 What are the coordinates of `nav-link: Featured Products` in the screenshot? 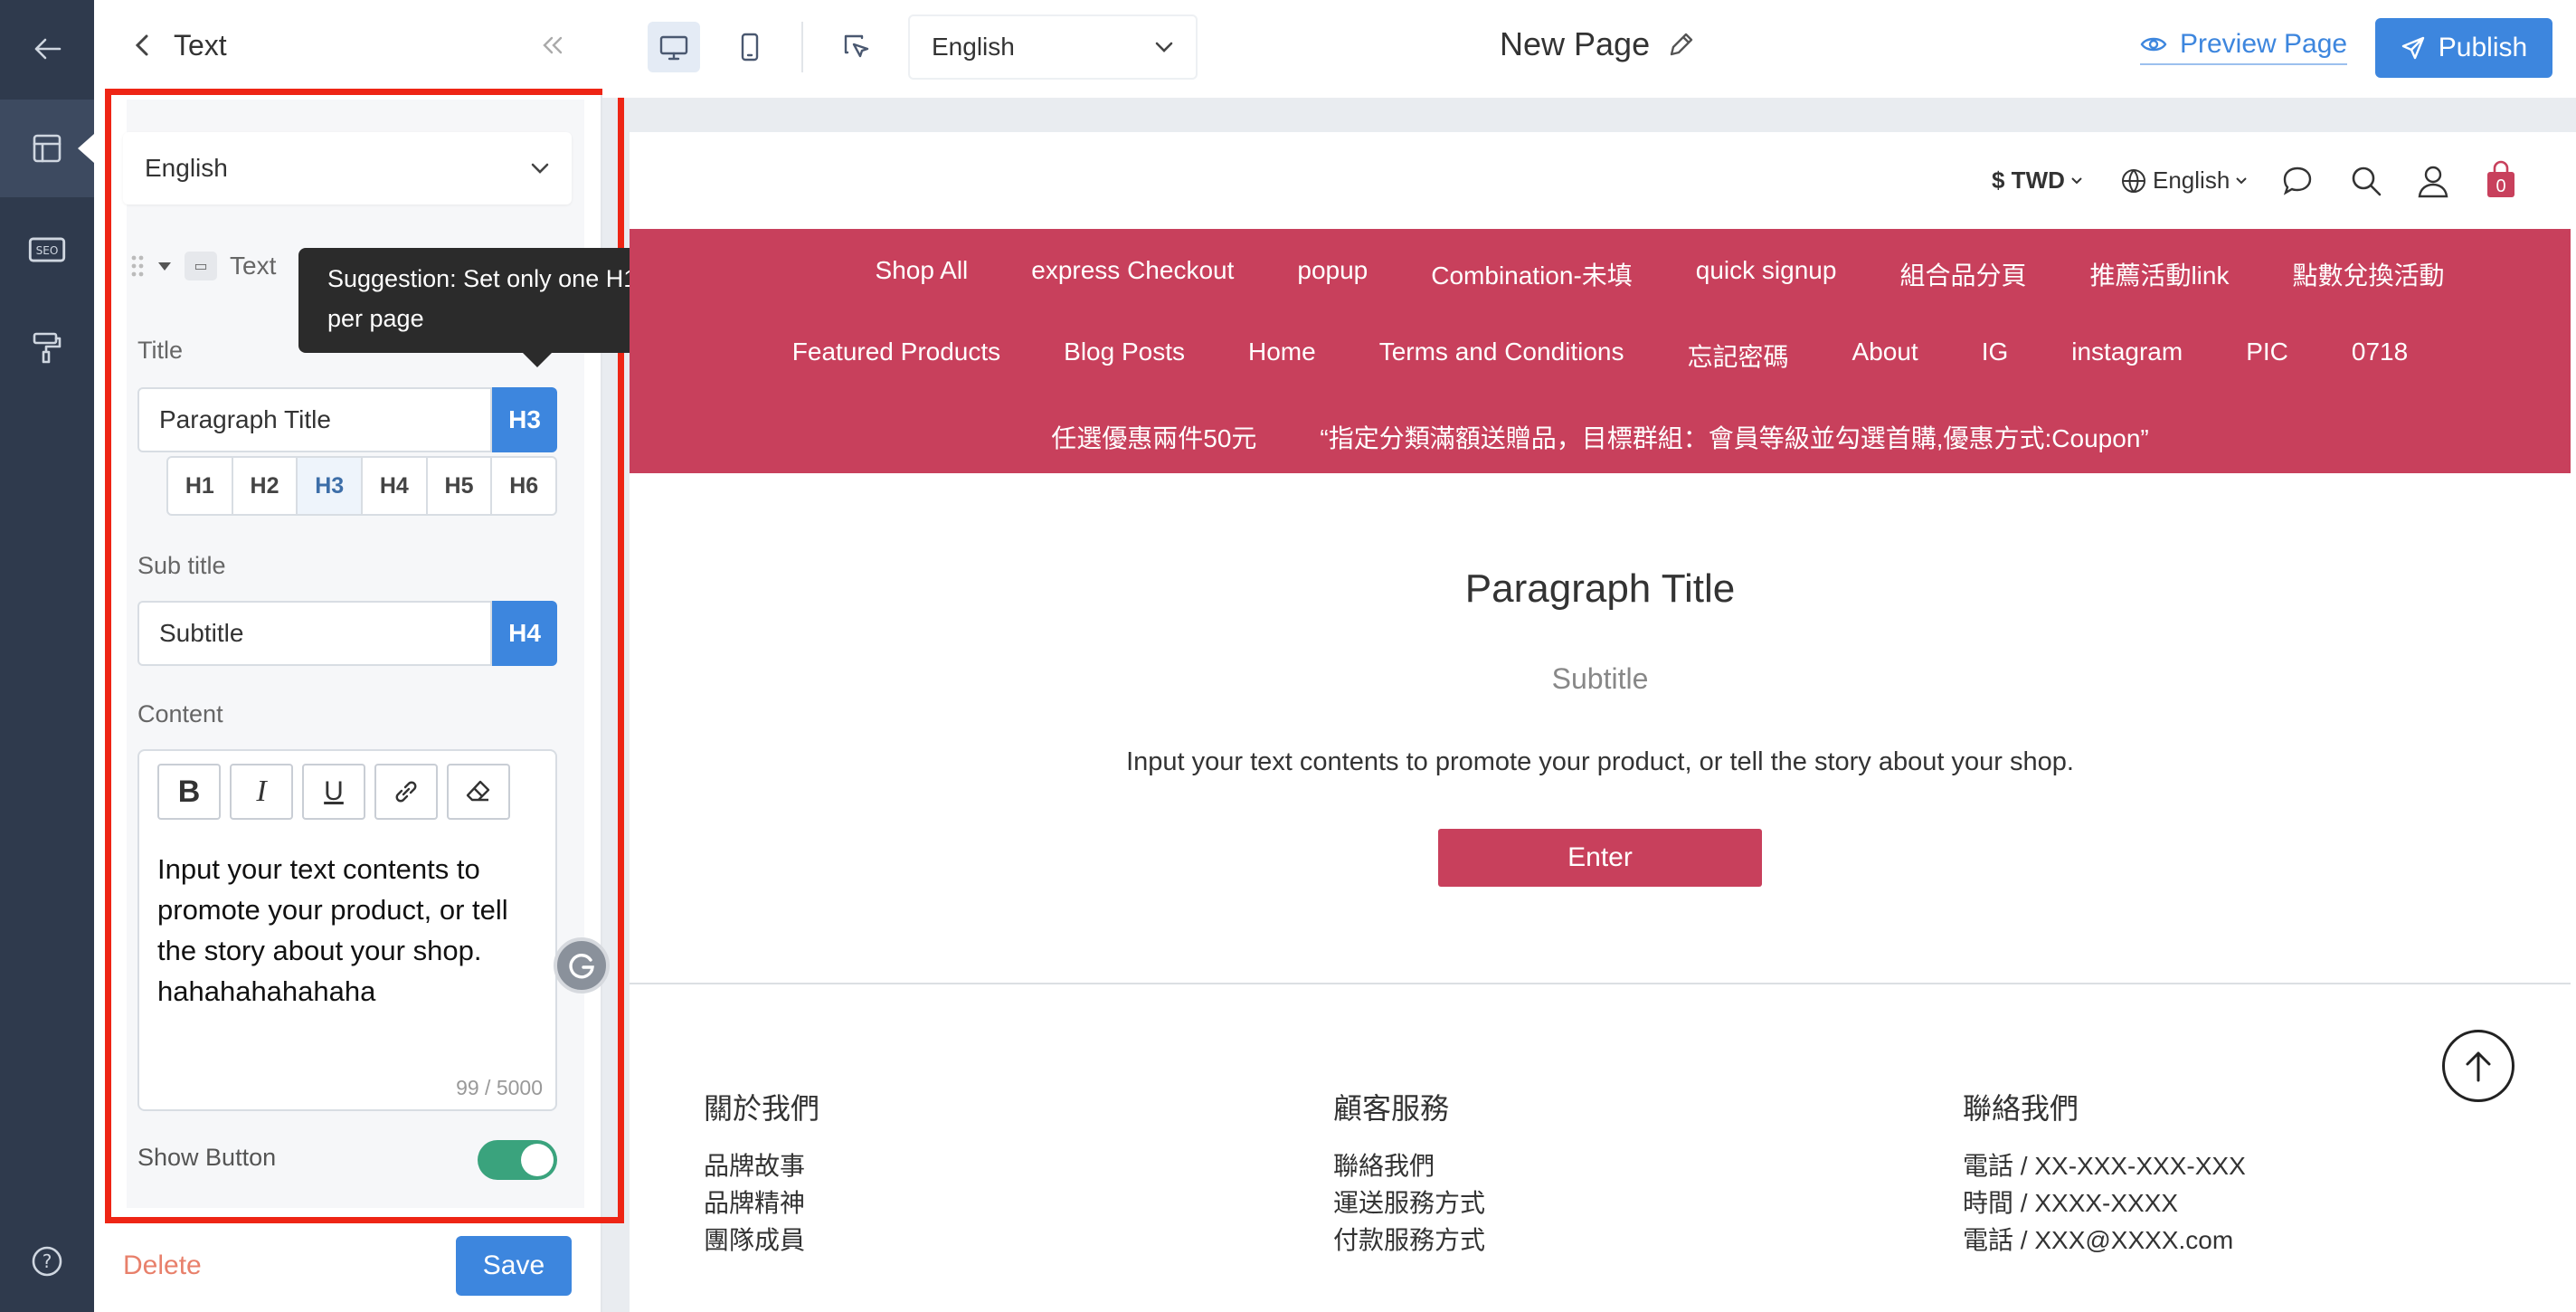 It's located at (896, 356).